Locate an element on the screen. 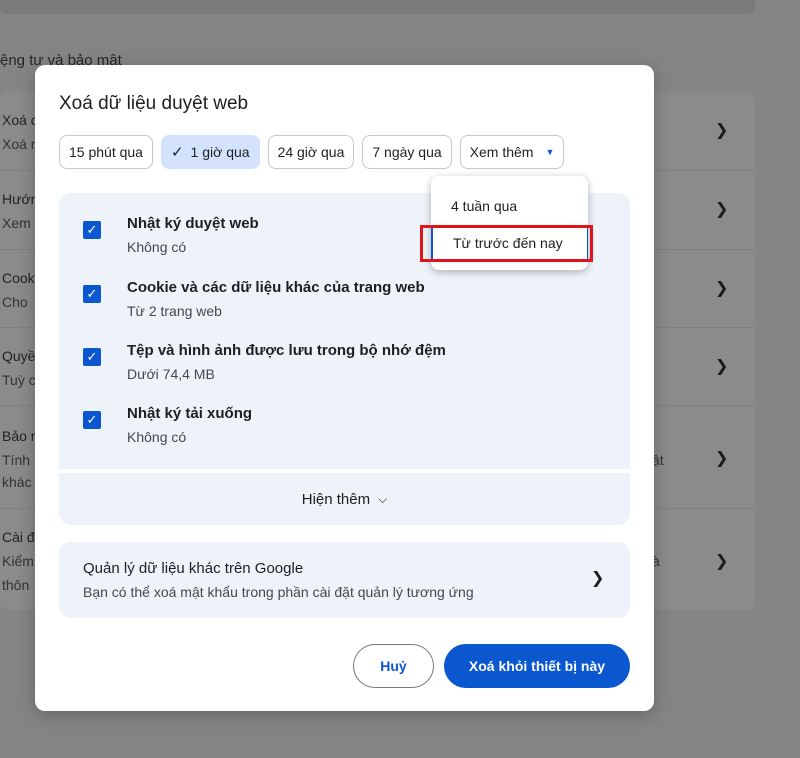 The image size is (800, 758). caret-down-icon: ▼ is located at coordinates (550, 152).